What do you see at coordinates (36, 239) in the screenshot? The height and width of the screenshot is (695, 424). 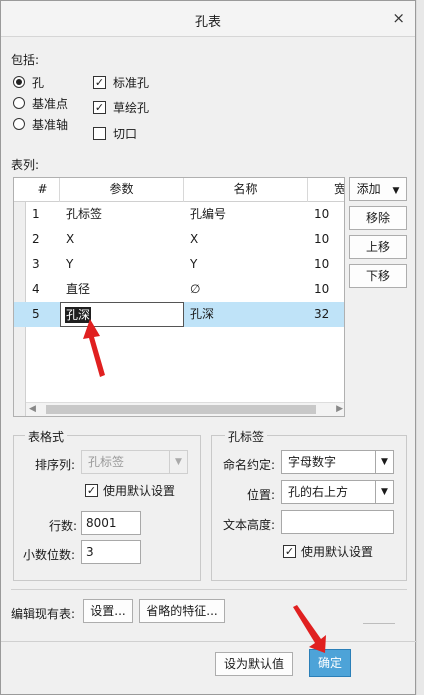 I see `row-number: 2` at bounding box center [36, 239].